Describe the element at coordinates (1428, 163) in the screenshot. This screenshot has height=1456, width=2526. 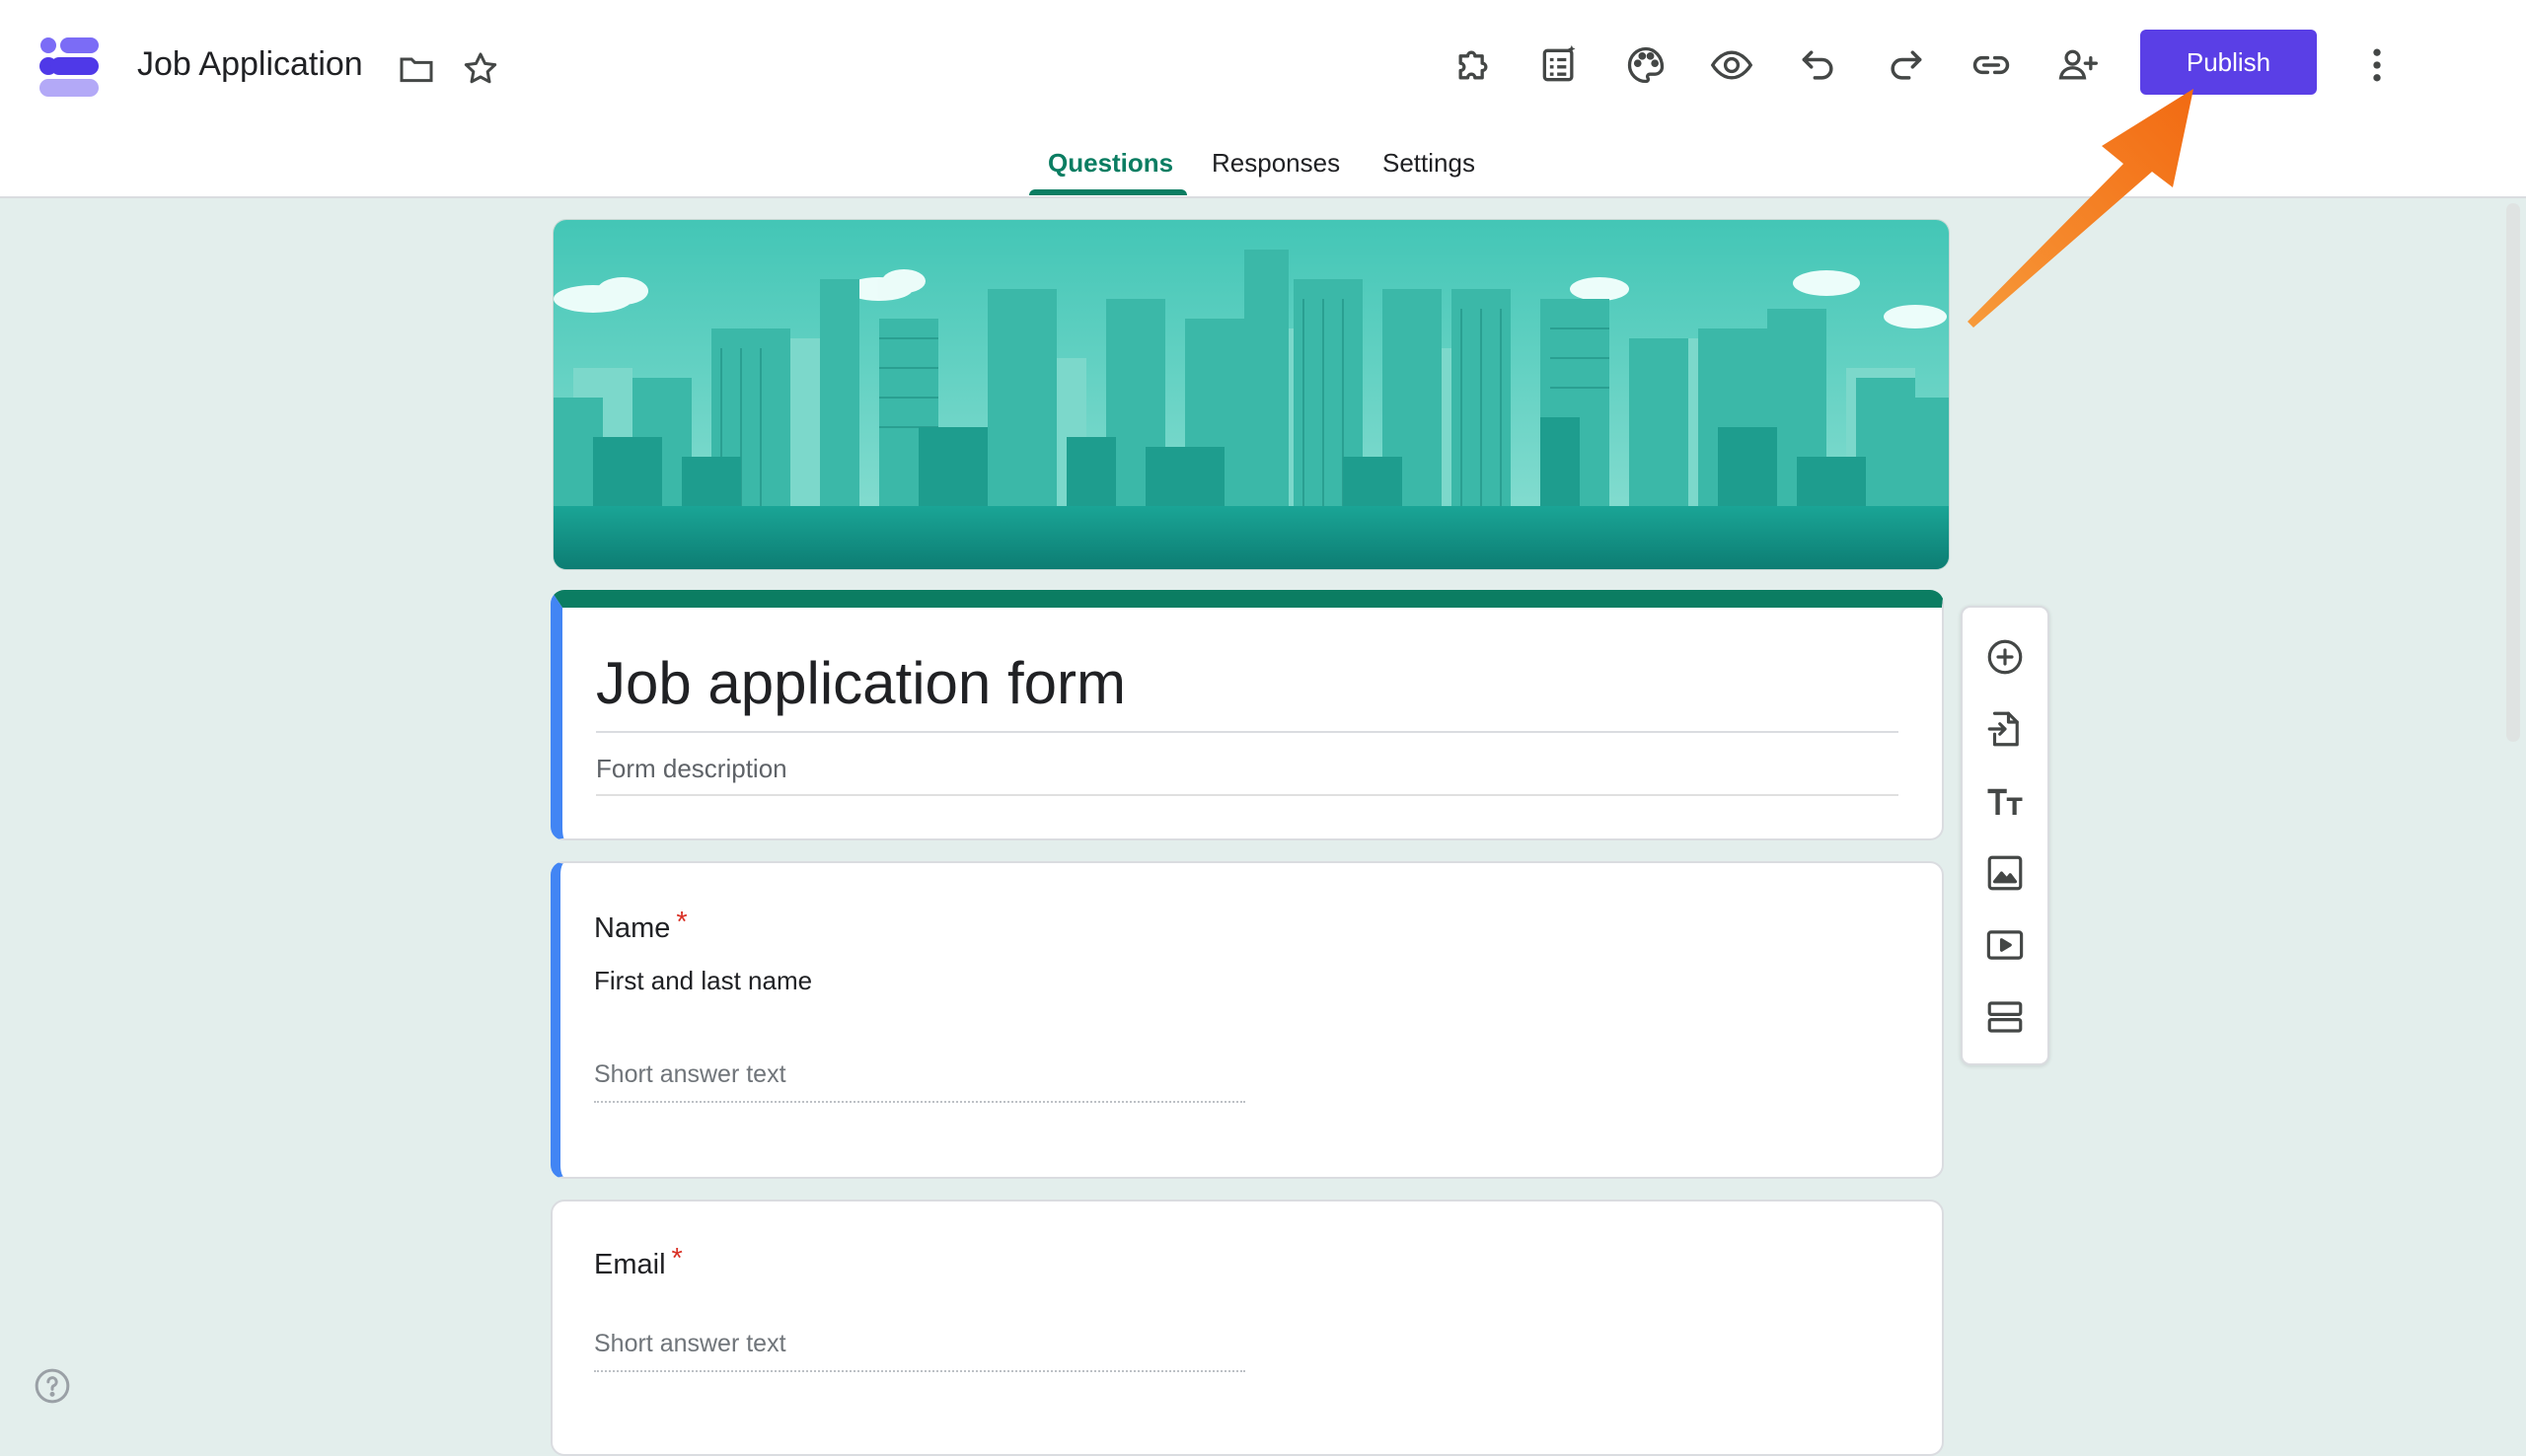
I see `tab-settings: Settings` at that location.